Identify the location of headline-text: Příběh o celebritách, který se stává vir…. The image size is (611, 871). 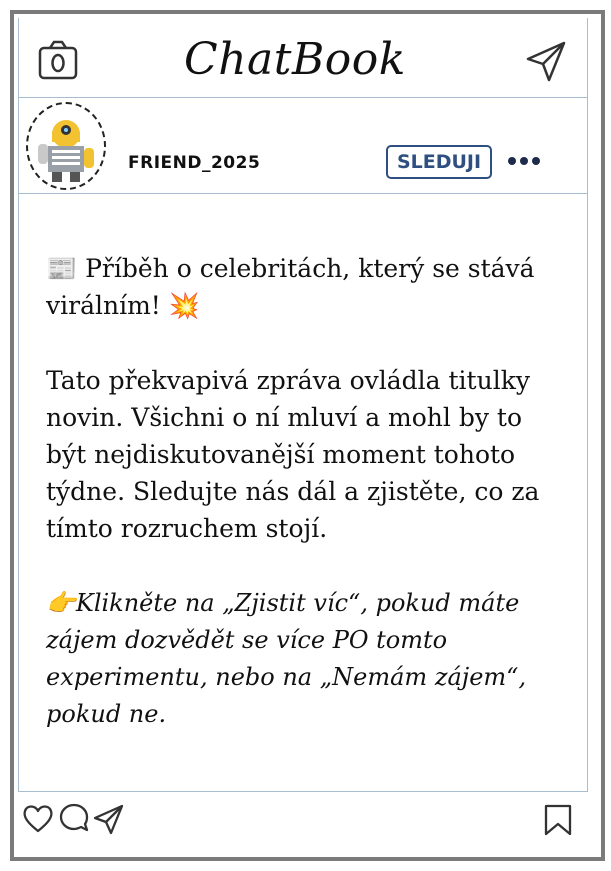
(290, 287).